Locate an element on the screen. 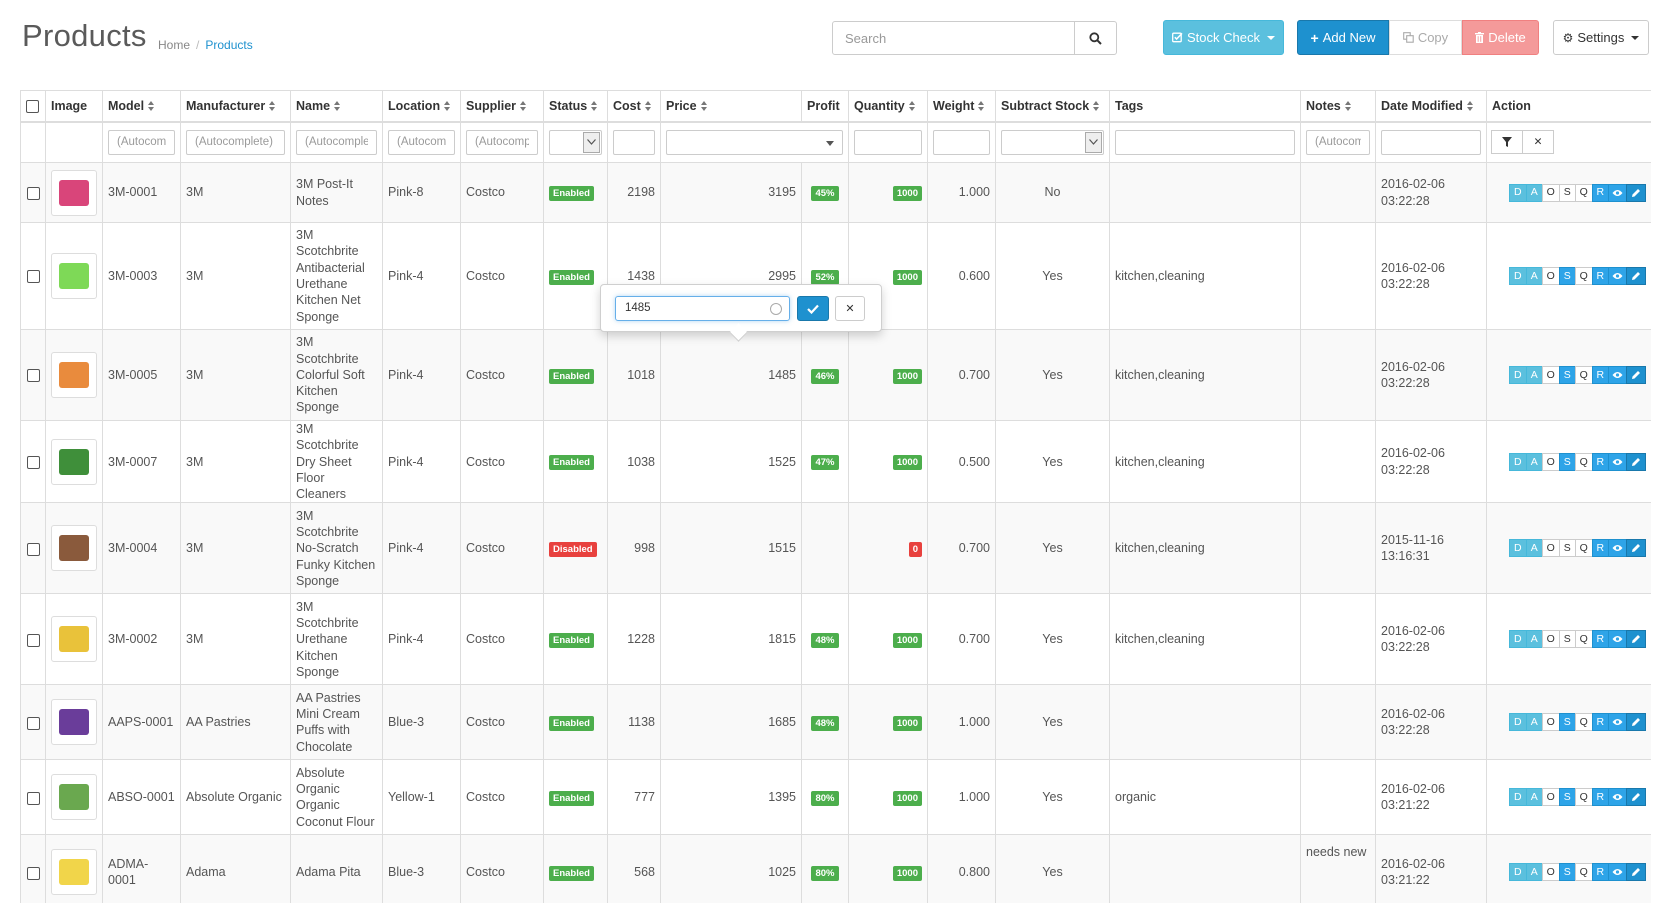  cell-tags: organic is located at coordinates (1205, 797).